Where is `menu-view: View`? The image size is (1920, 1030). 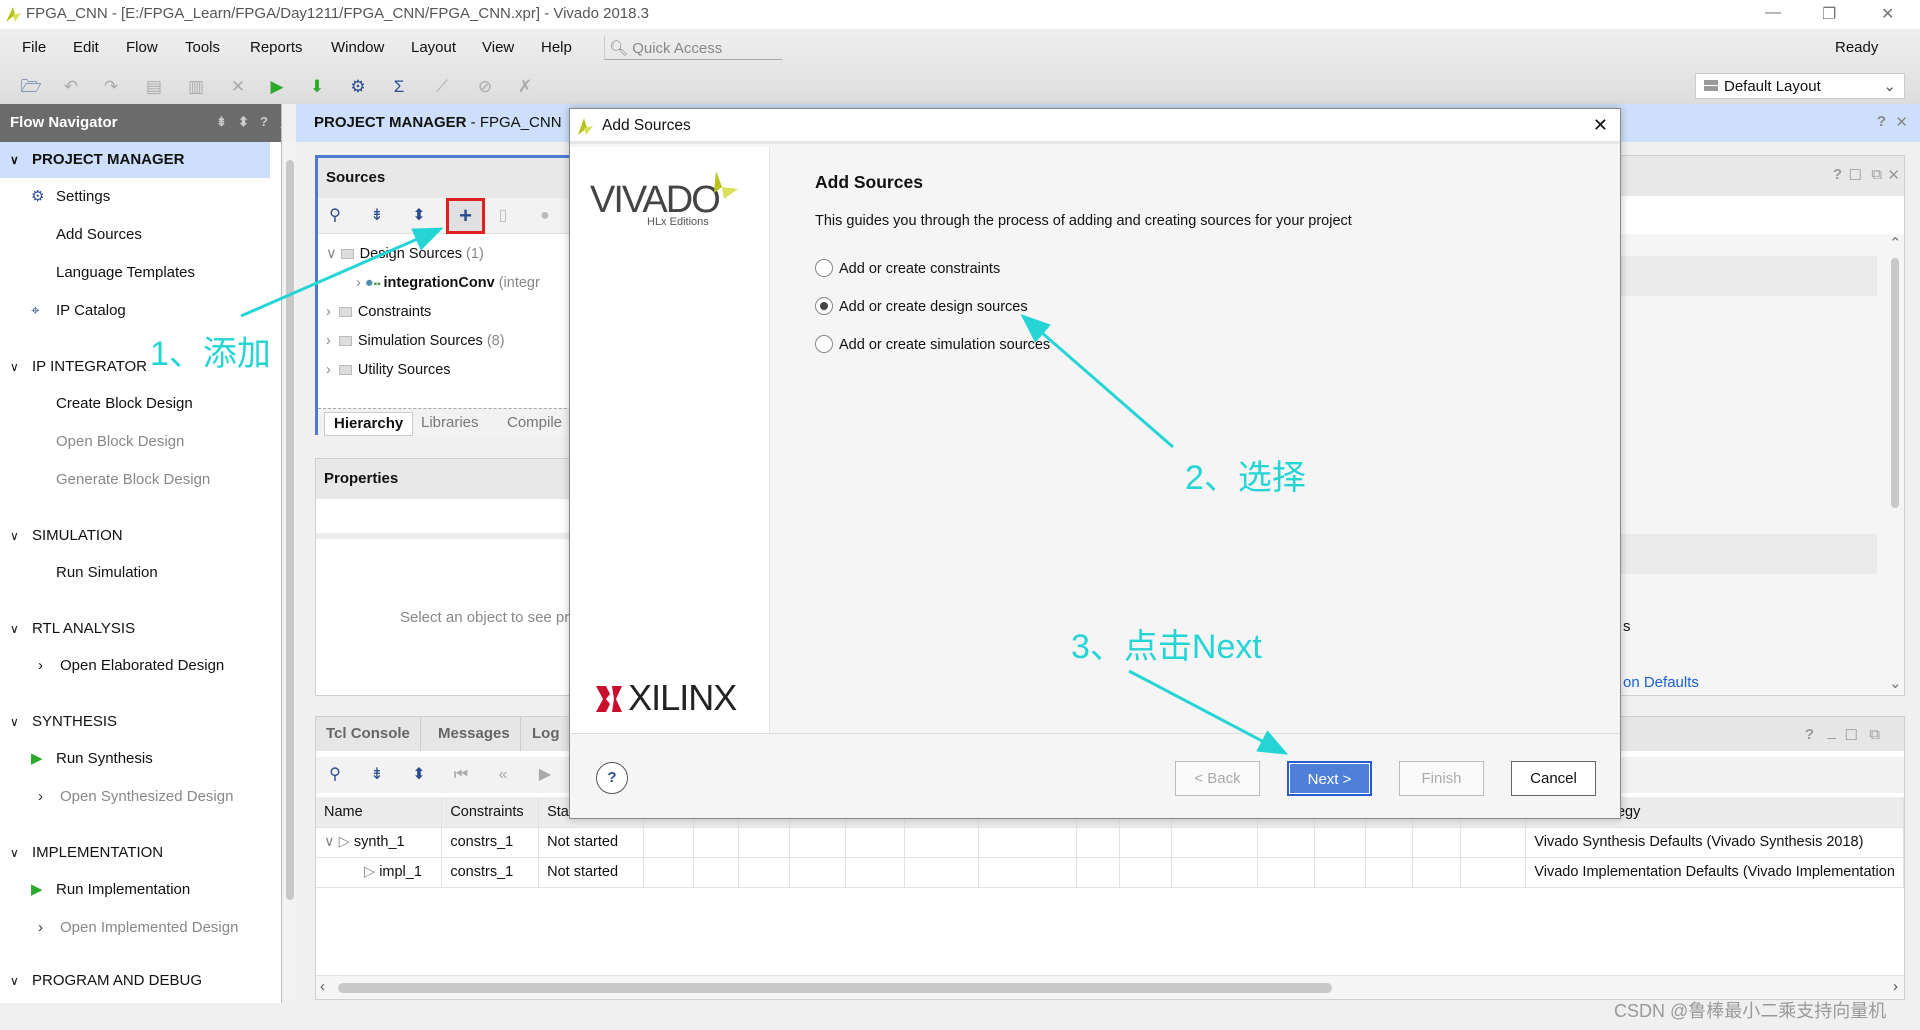
menu-view: View is located at coordinates (498, 47).